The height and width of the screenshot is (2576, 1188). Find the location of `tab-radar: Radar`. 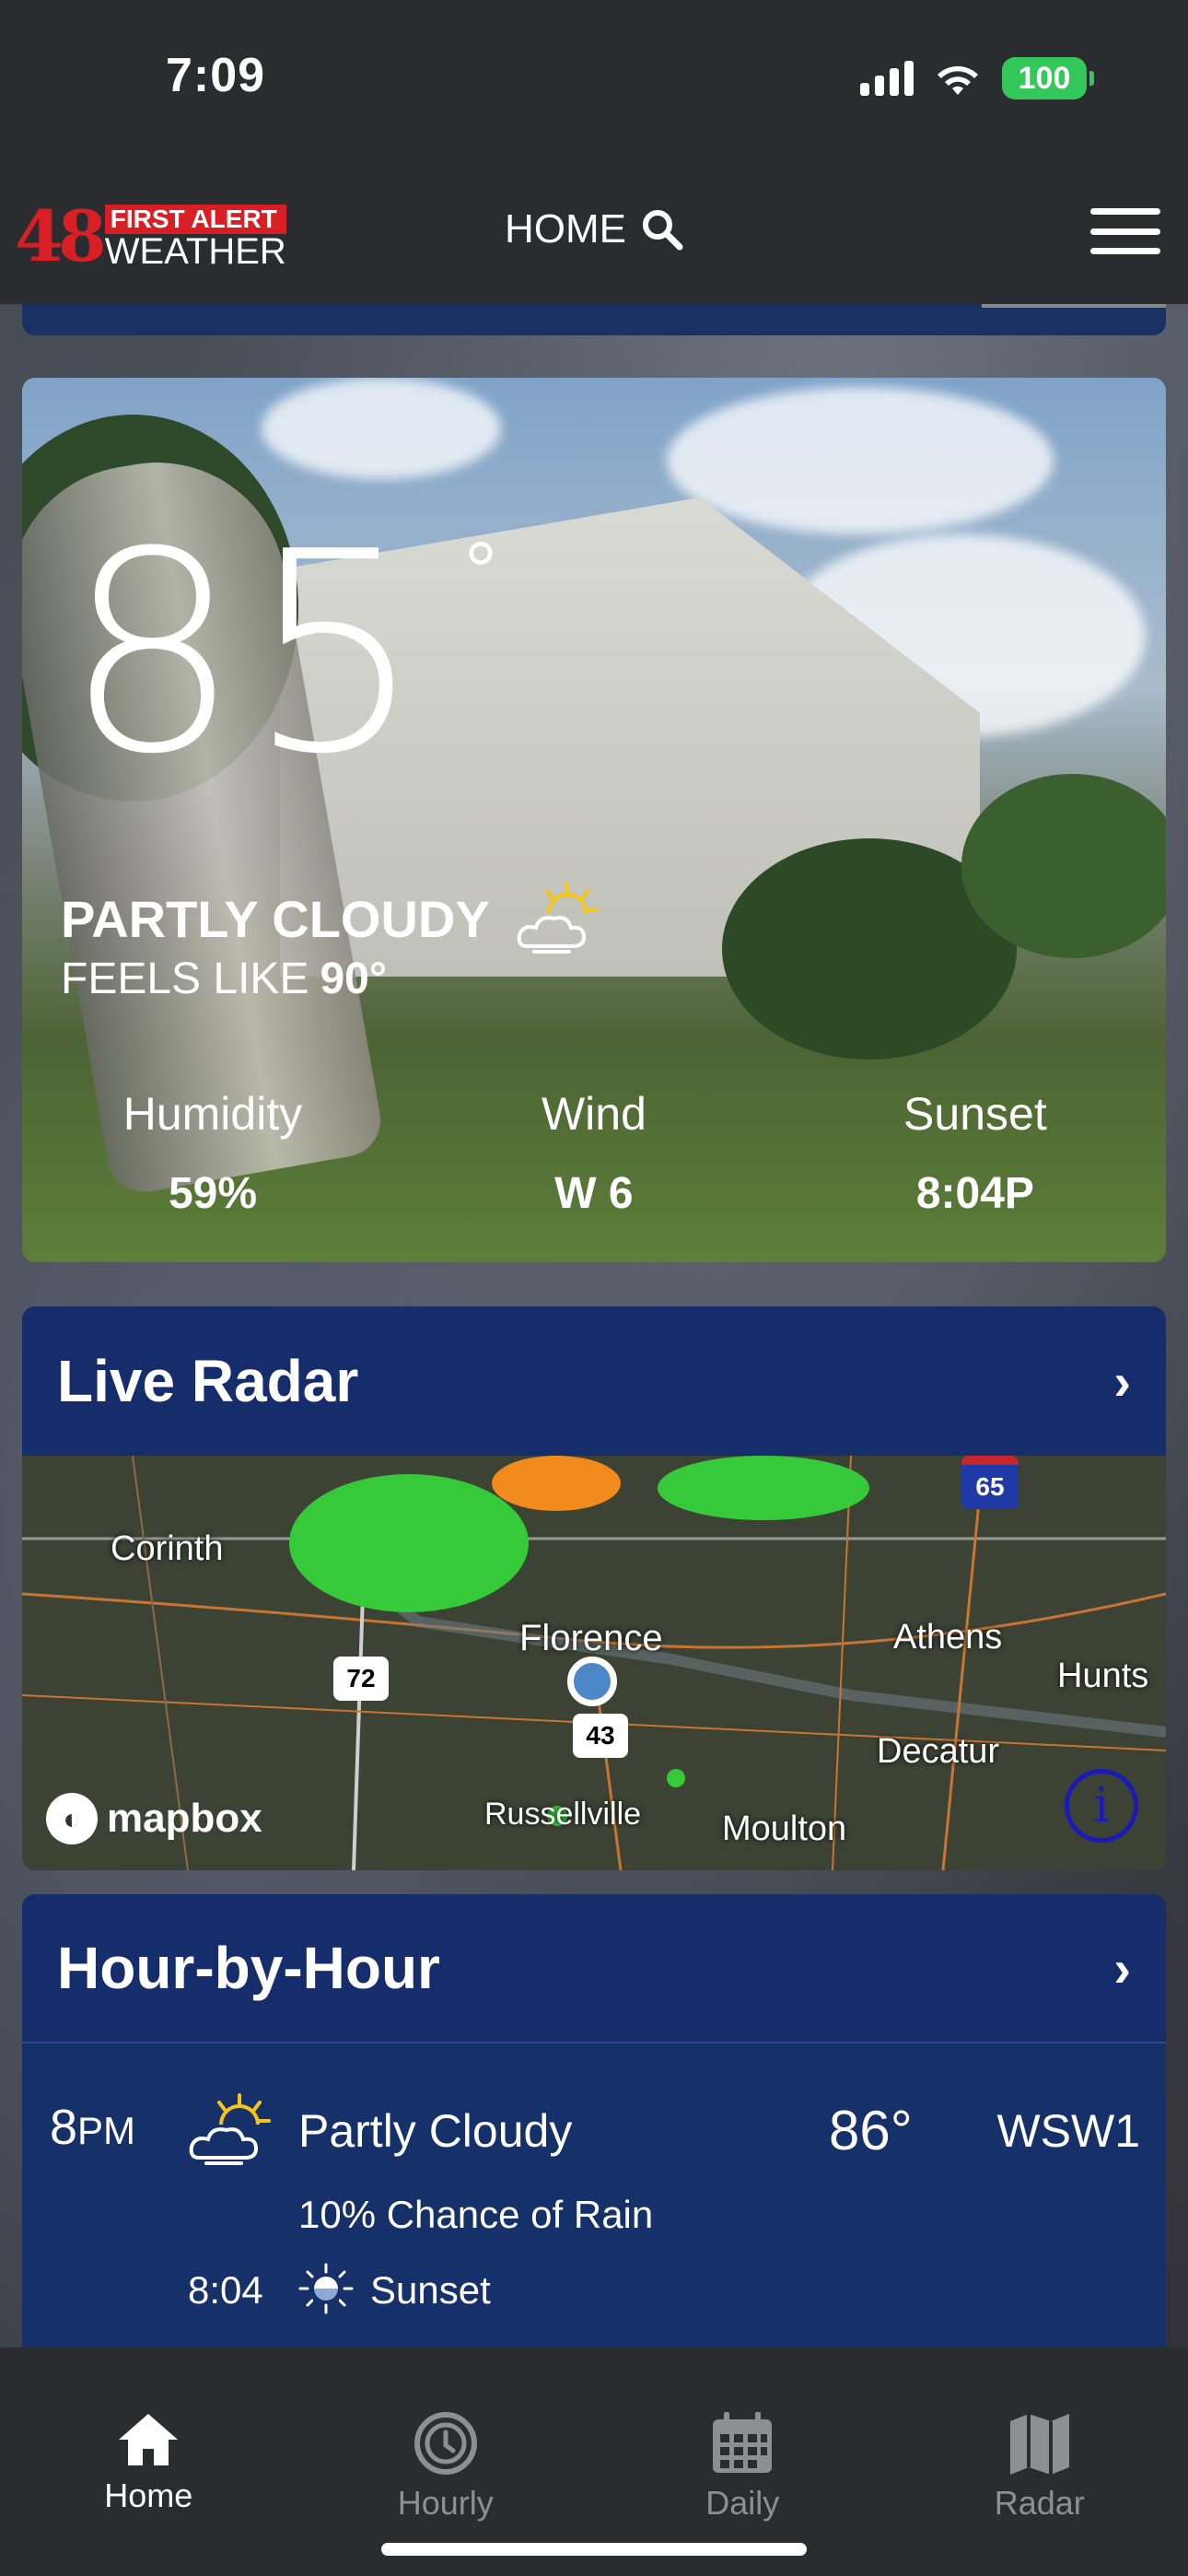

tab-radar: Radar is located at coordinates (1039, 2462).